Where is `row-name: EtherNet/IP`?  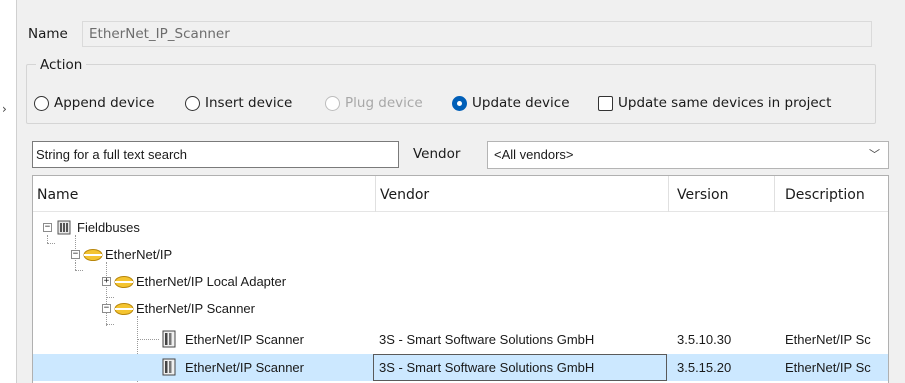 row-name: EtherNet/IP is located at coordinates (139, 254).